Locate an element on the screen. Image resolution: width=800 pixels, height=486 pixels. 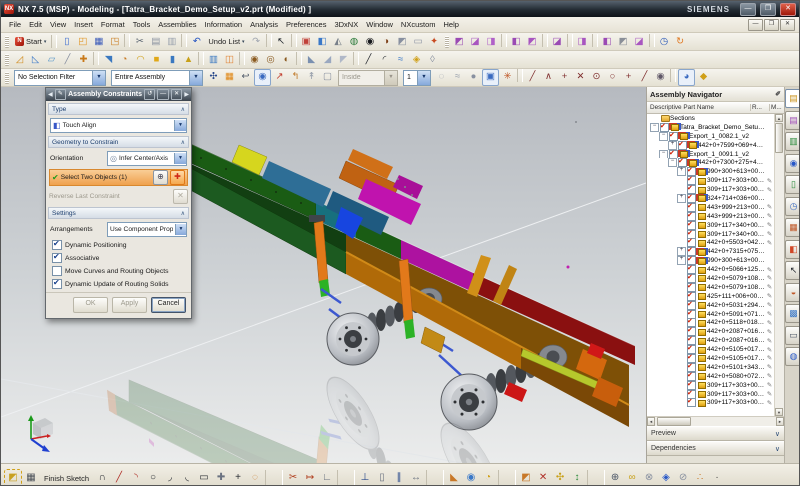
collapse-chevron-icon: ∧ is located at coordinates (183, 142).